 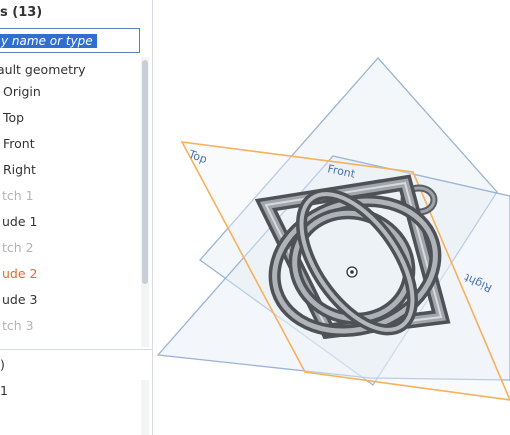 What do you see at coordinates (70, 365) in the screenshot?
I see `parts-header: )` at bounding box center [70, 365].